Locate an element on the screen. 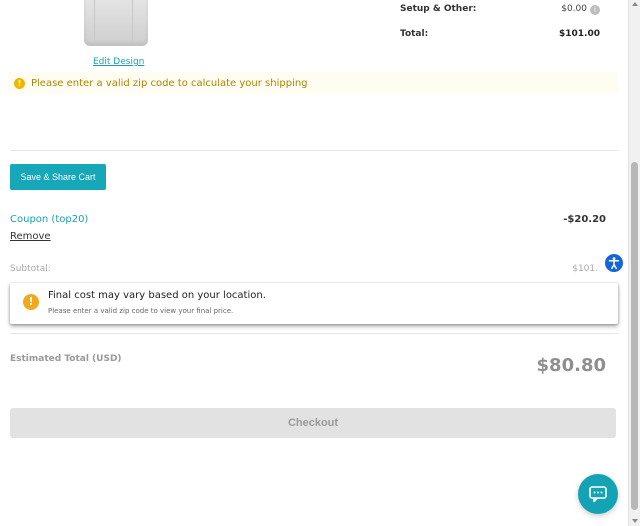 The height and width of the screenshot is (526, 640). setup-other-value-wrap: $0.00 i is located at coordinates (580, 9).